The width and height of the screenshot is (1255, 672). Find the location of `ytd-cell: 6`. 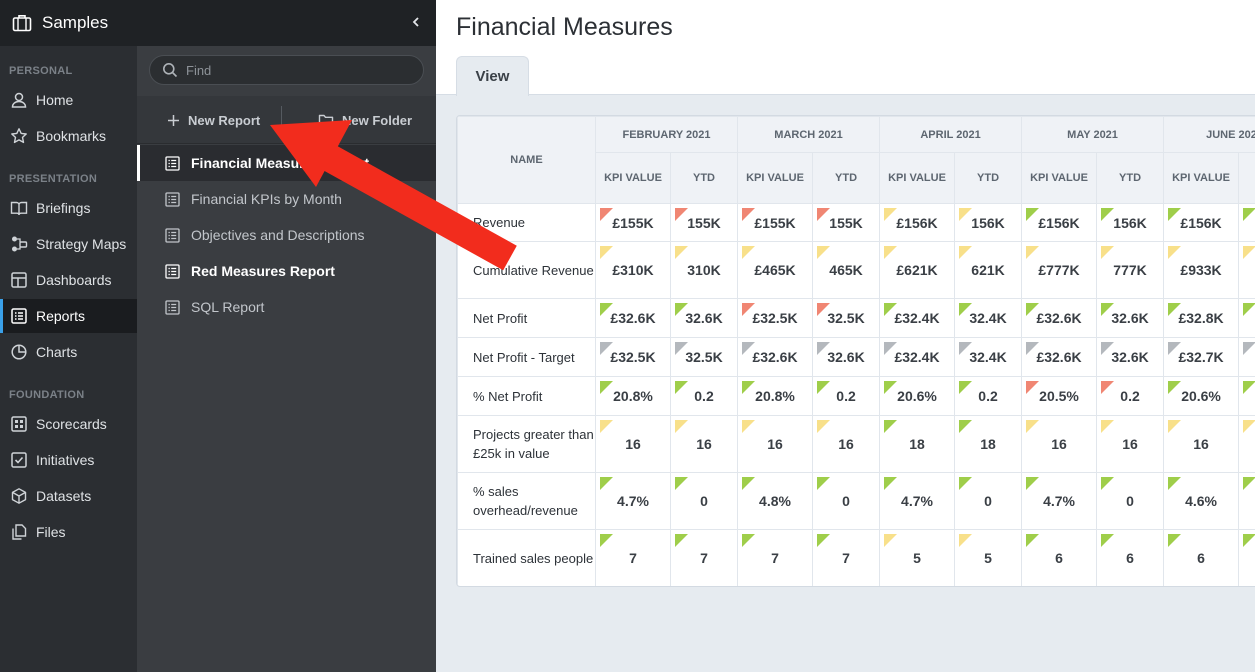

ytd-cell: 6 is located at coordinates (1130, 557).